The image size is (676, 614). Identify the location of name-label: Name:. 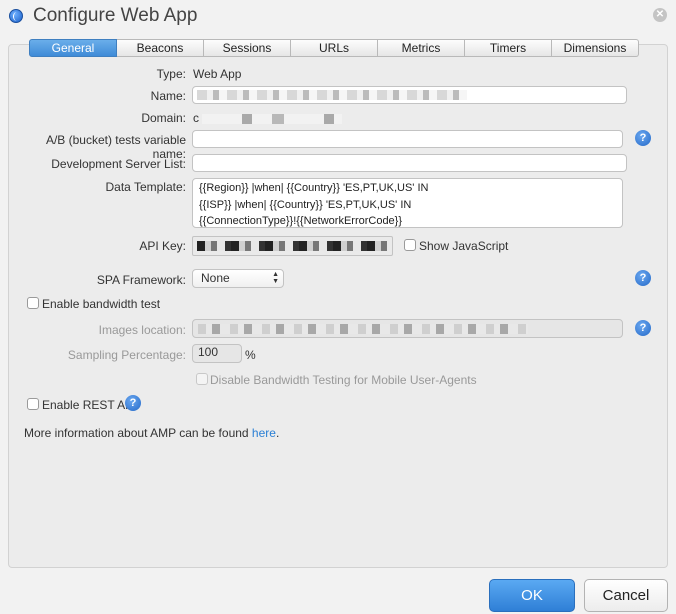
(168, 96).